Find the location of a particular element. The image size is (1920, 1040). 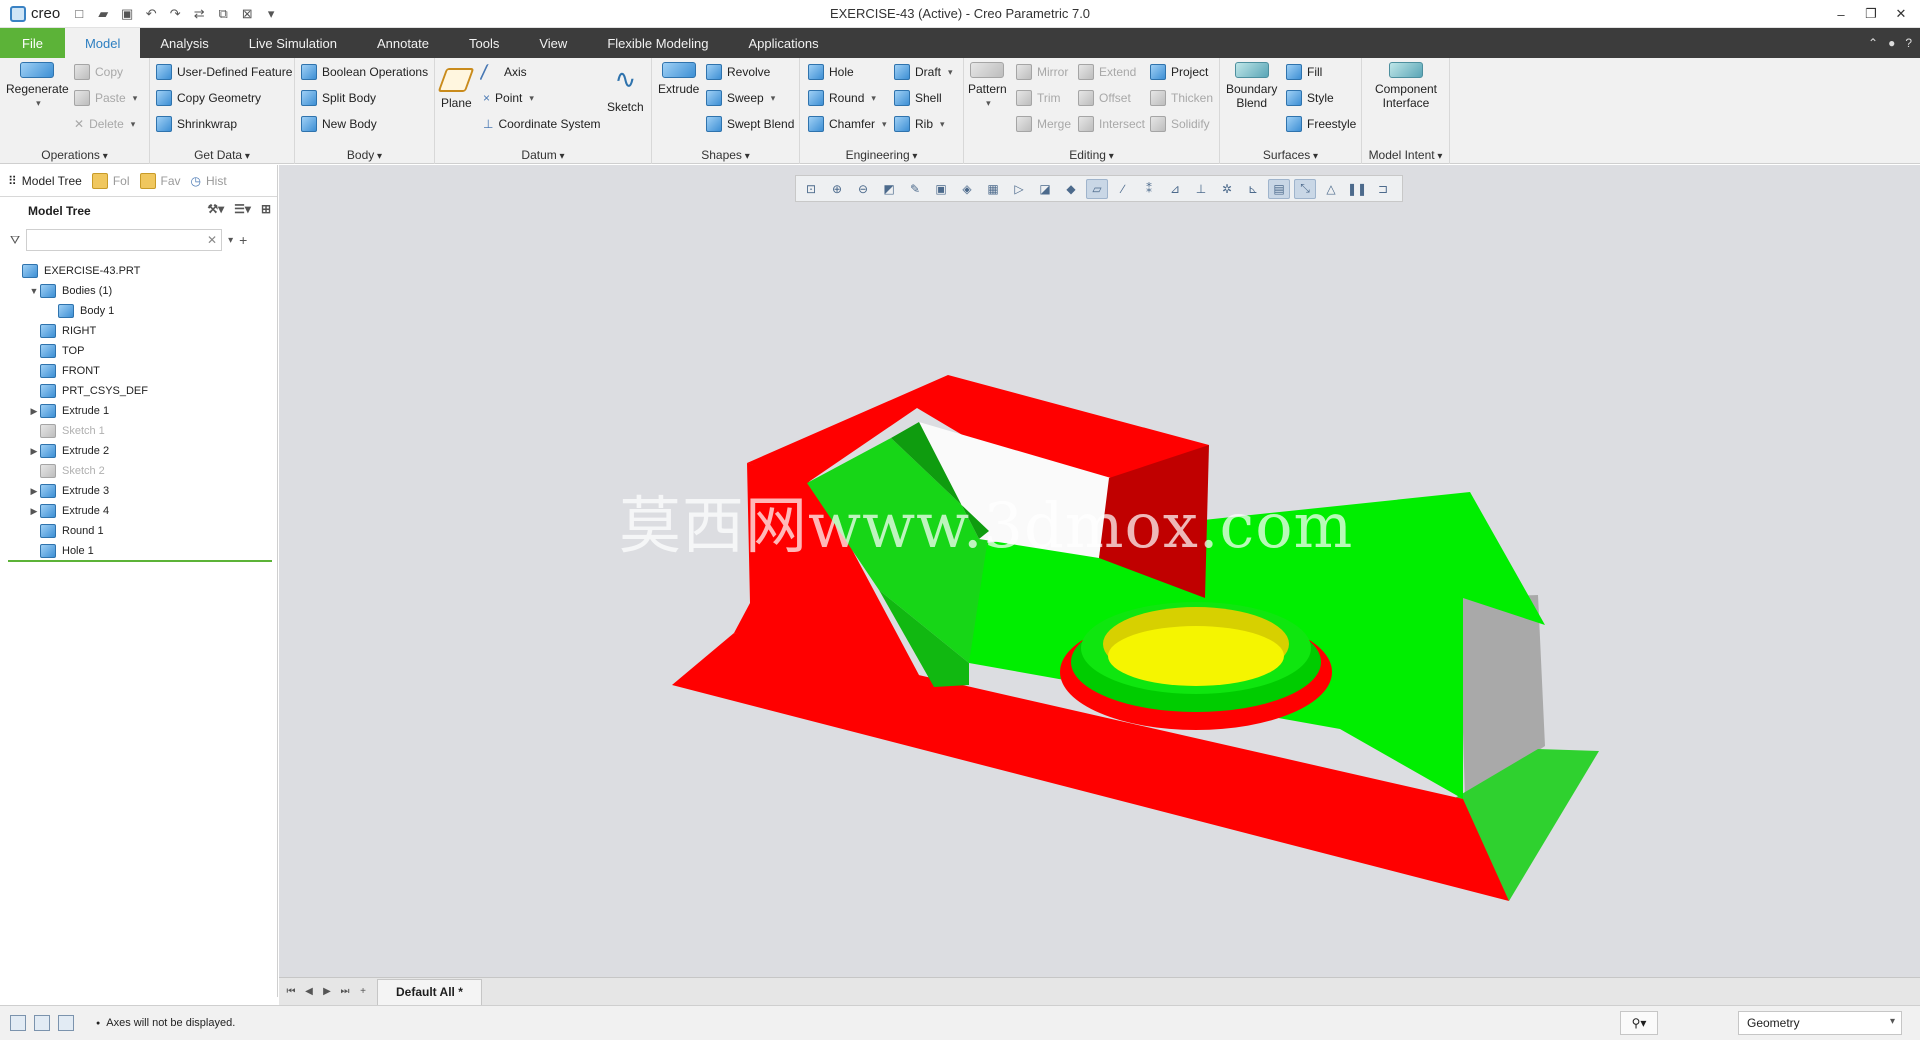

delete-button: ✕ Delete ▾ is located at coordinates (104, 124).